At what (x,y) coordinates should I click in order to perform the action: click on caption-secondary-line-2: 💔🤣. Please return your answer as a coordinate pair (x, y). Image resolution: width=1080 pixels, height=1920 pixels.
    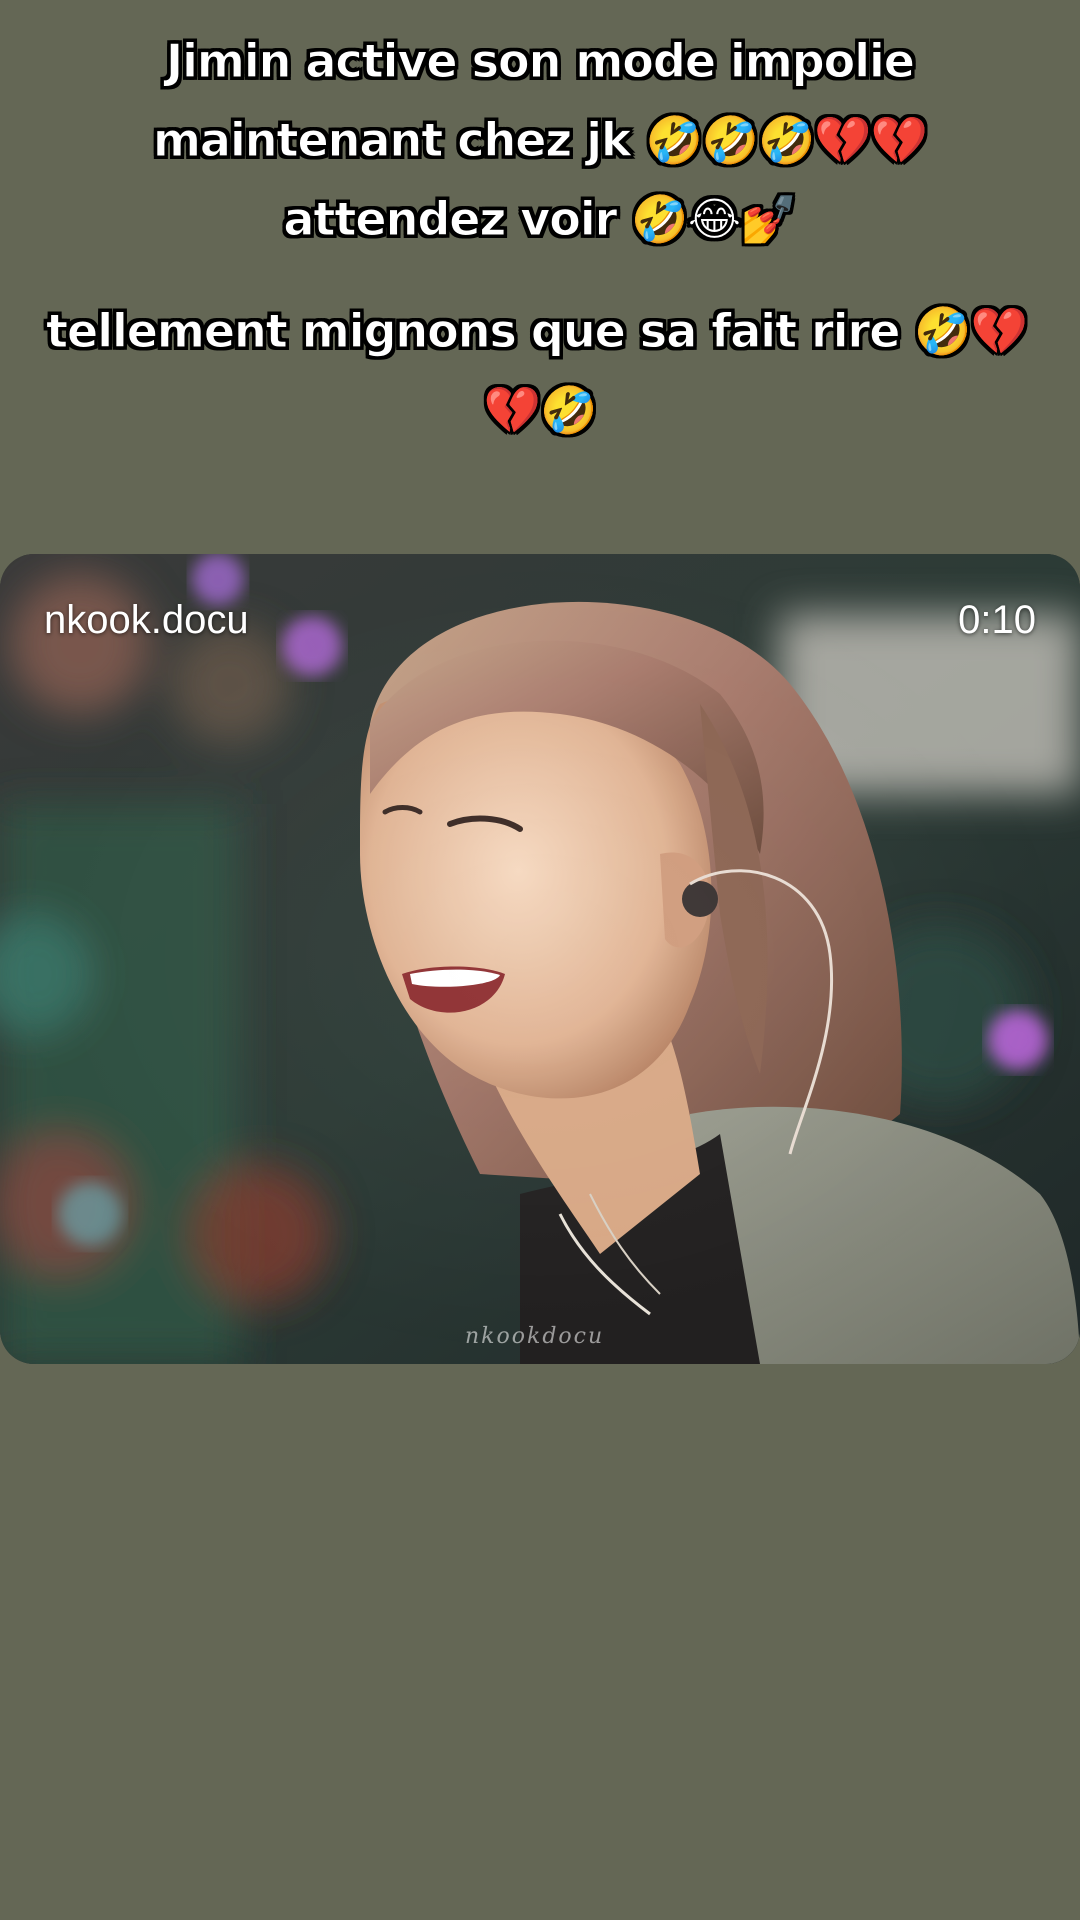
    Looking at the image, I should click on (540, 410).